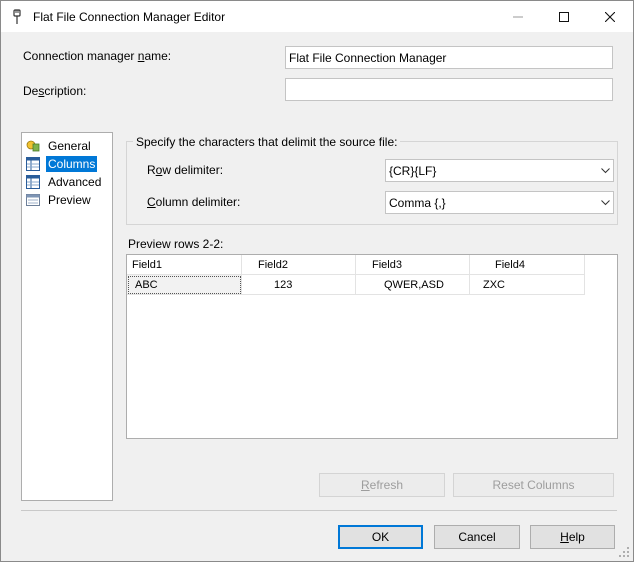 Image resolution: width=634 pixels, height=562 pixels. I want to click on grid-cell: ZXC, so click(527, 285).